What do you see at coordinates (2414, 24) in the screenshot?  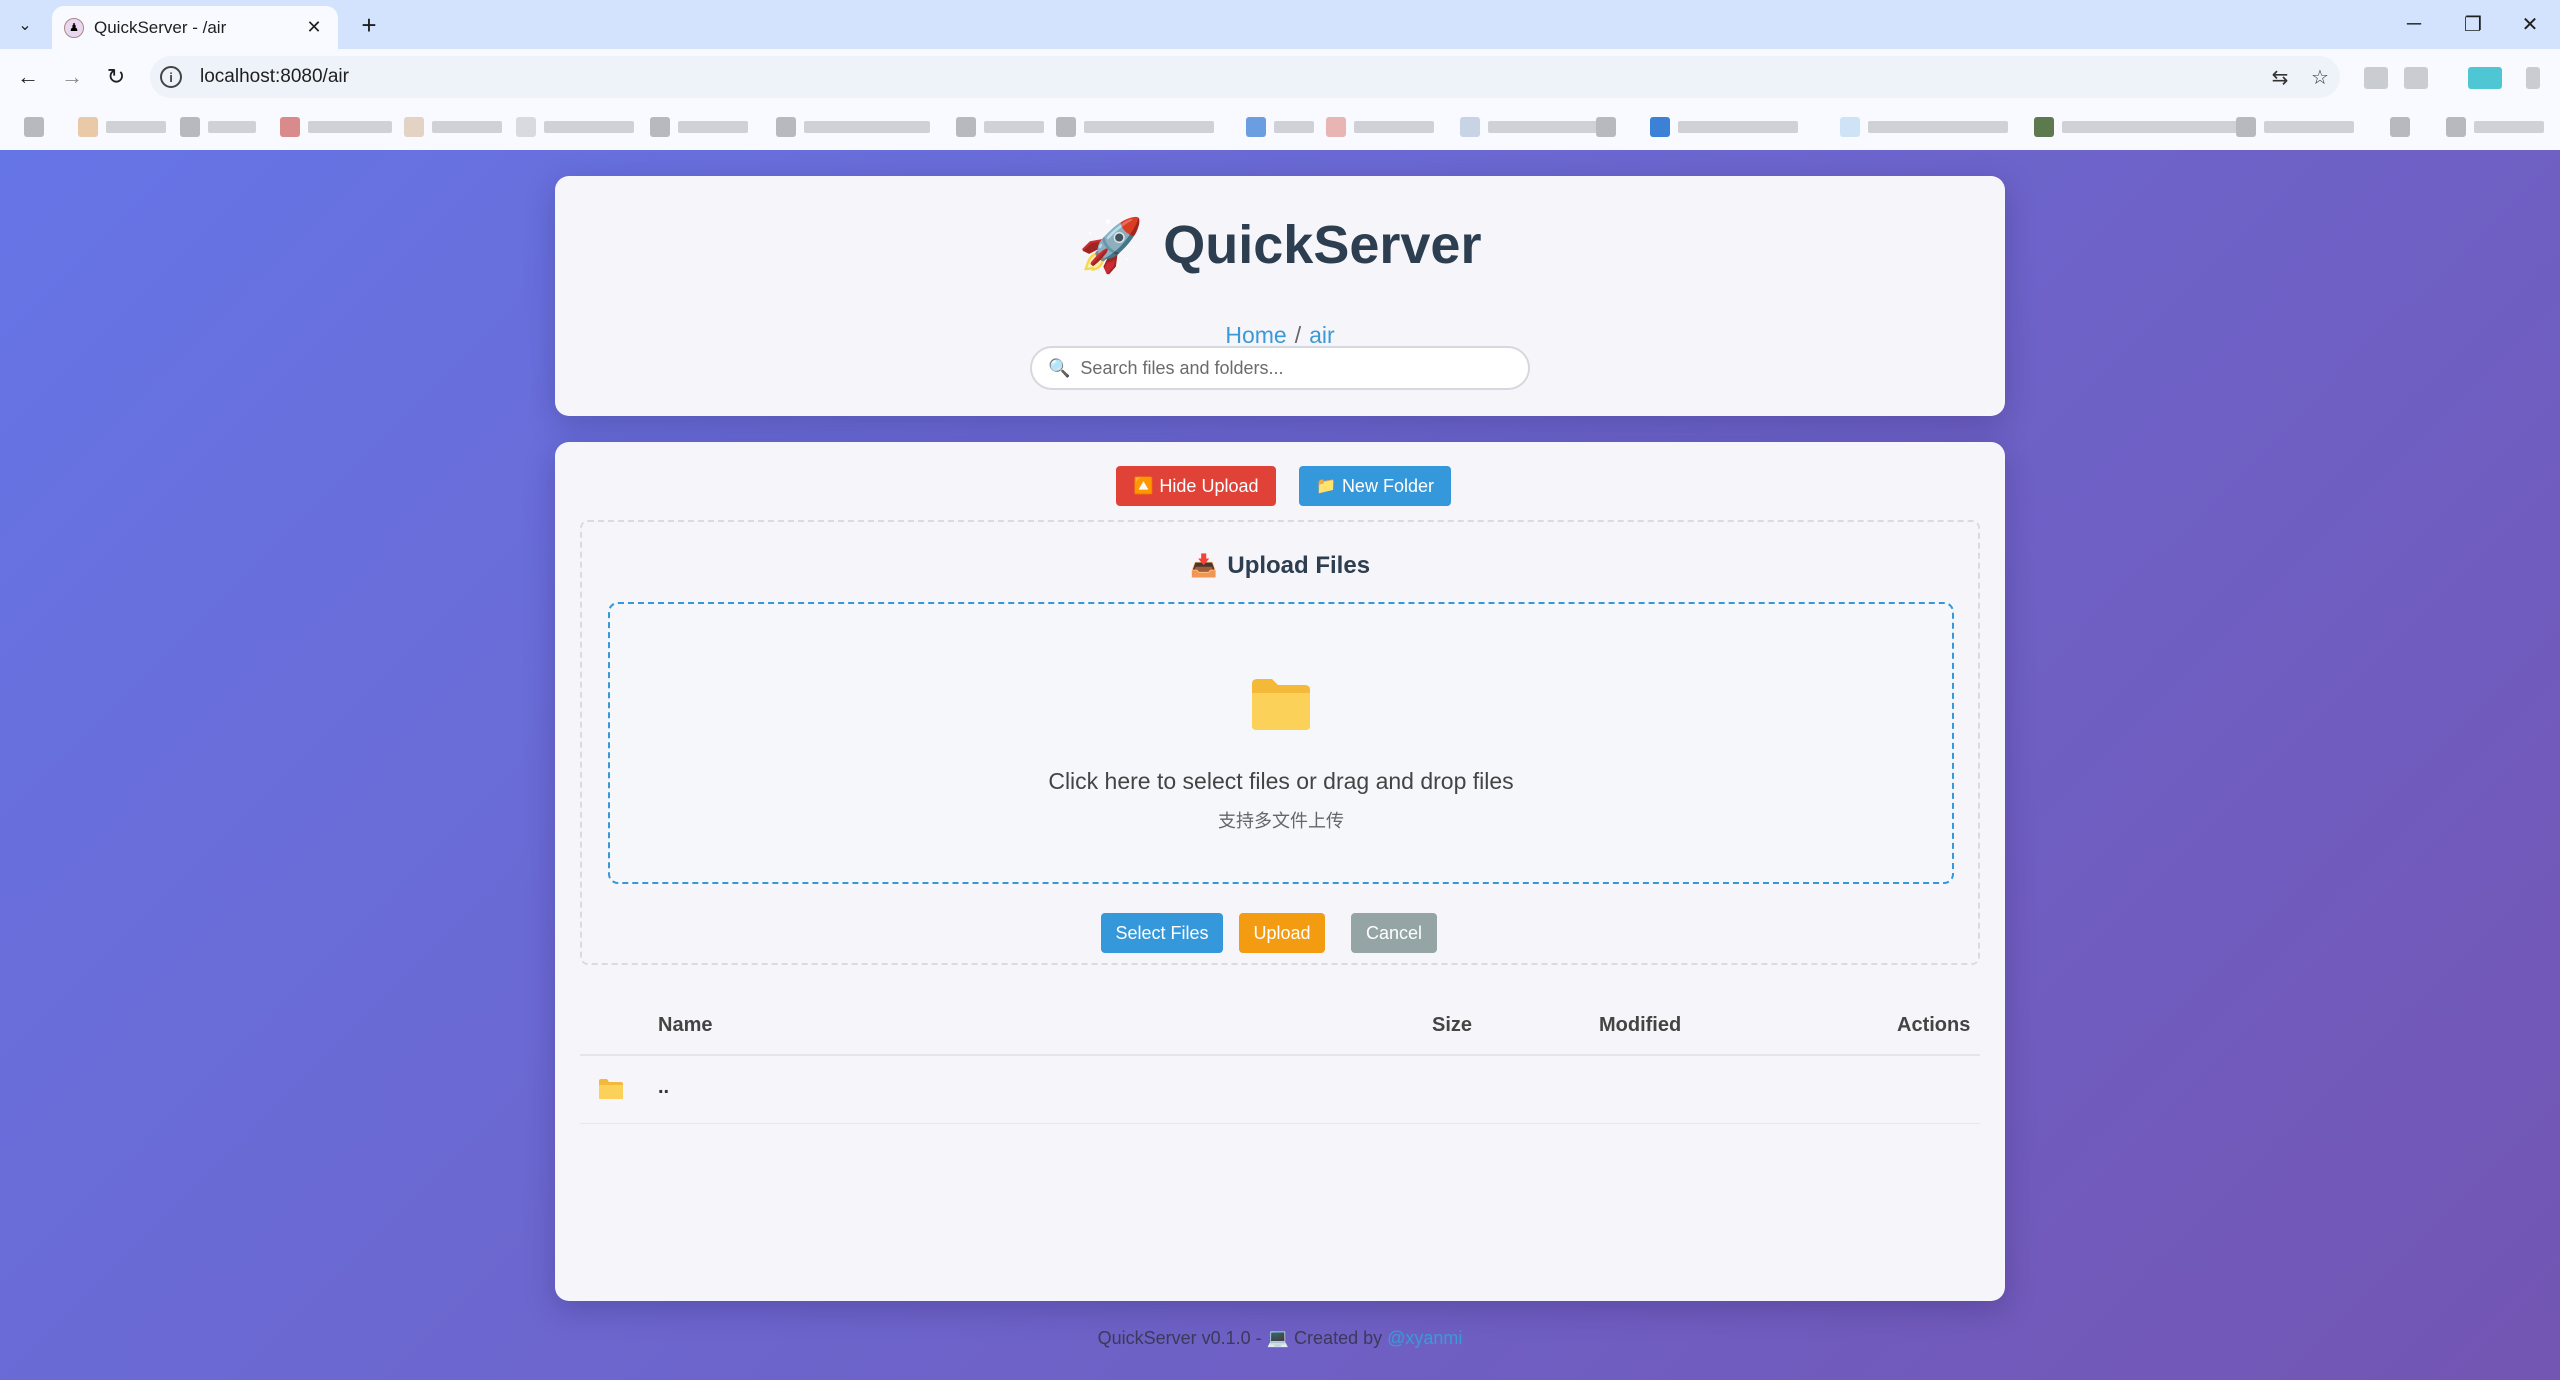 I see `minimize-icon: ─` at bounding box center [2414, 24].